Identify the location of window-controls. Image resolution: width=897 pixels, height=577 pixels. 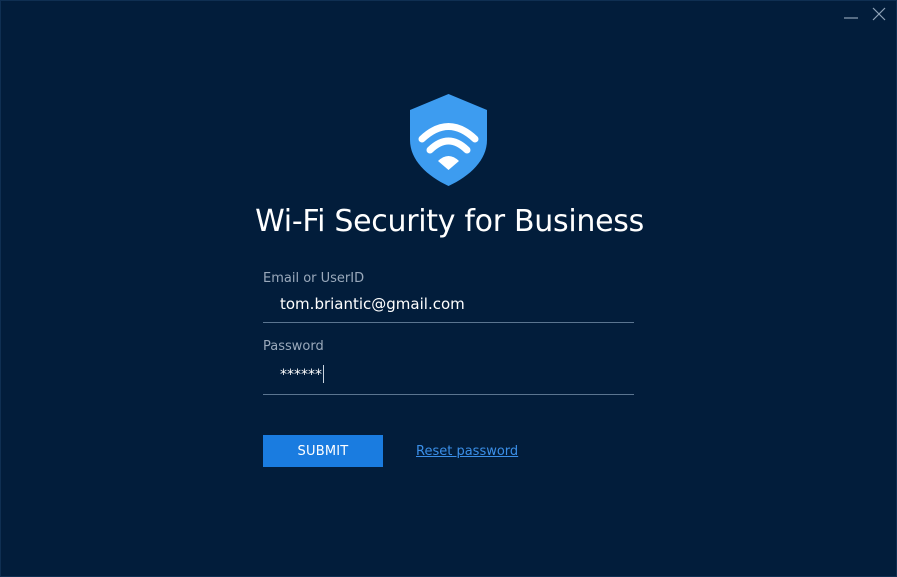
(865, 14).